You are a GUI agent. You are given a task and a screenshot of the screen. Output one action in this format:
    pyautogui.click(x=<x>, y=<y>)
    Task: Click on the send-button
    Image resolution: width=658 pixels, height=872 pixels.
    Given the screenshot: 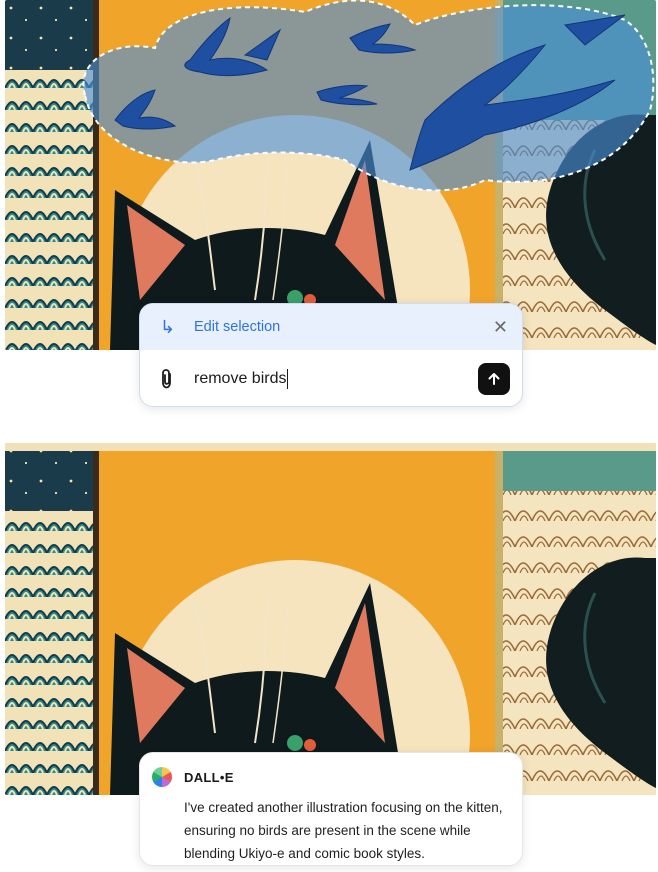 What is the action you would take?
    pyautogui.click(x=494, y=379)
    